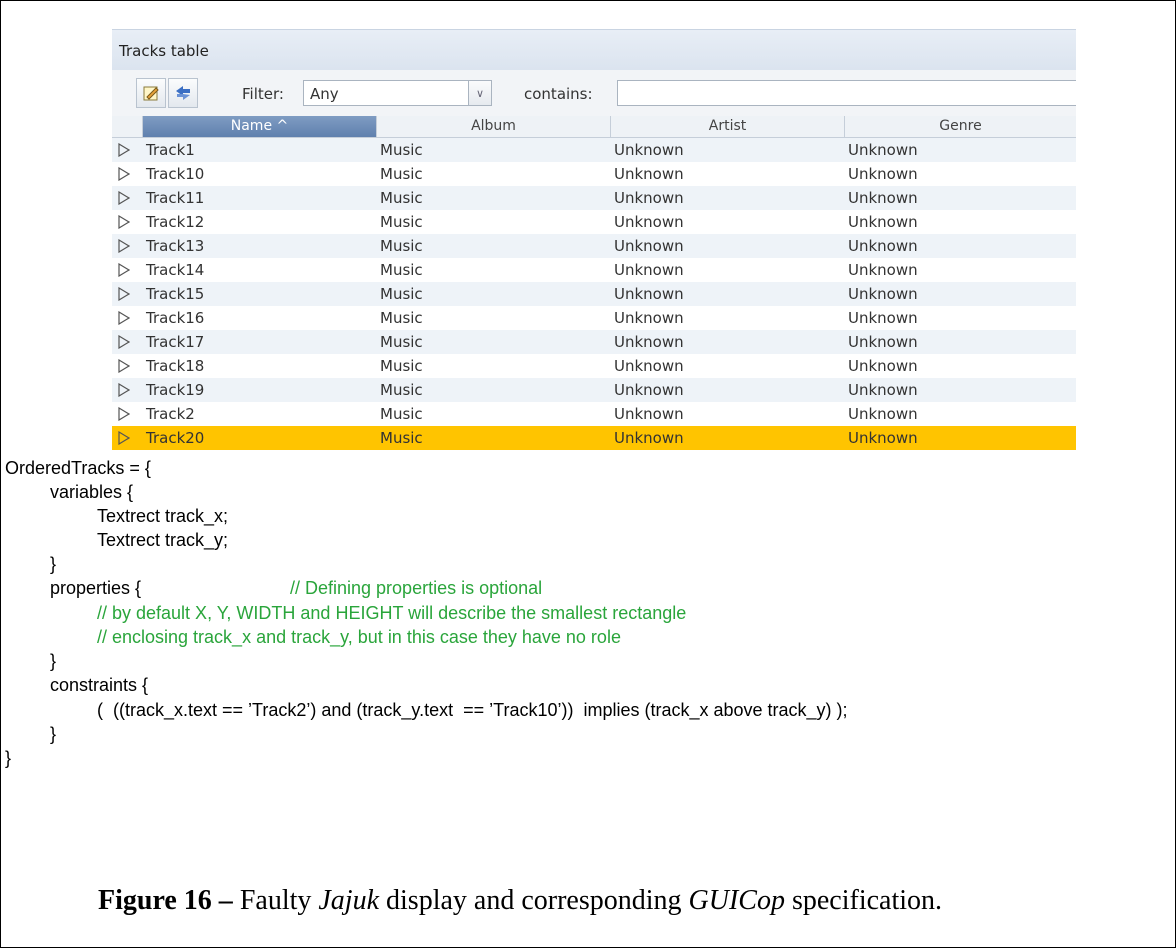 This screenshot has height=948, width=1176. What do you see at coordinates (99, 685) in the screenshot?
I see `spec-line: constraints {` at bounding box center [99, 685].